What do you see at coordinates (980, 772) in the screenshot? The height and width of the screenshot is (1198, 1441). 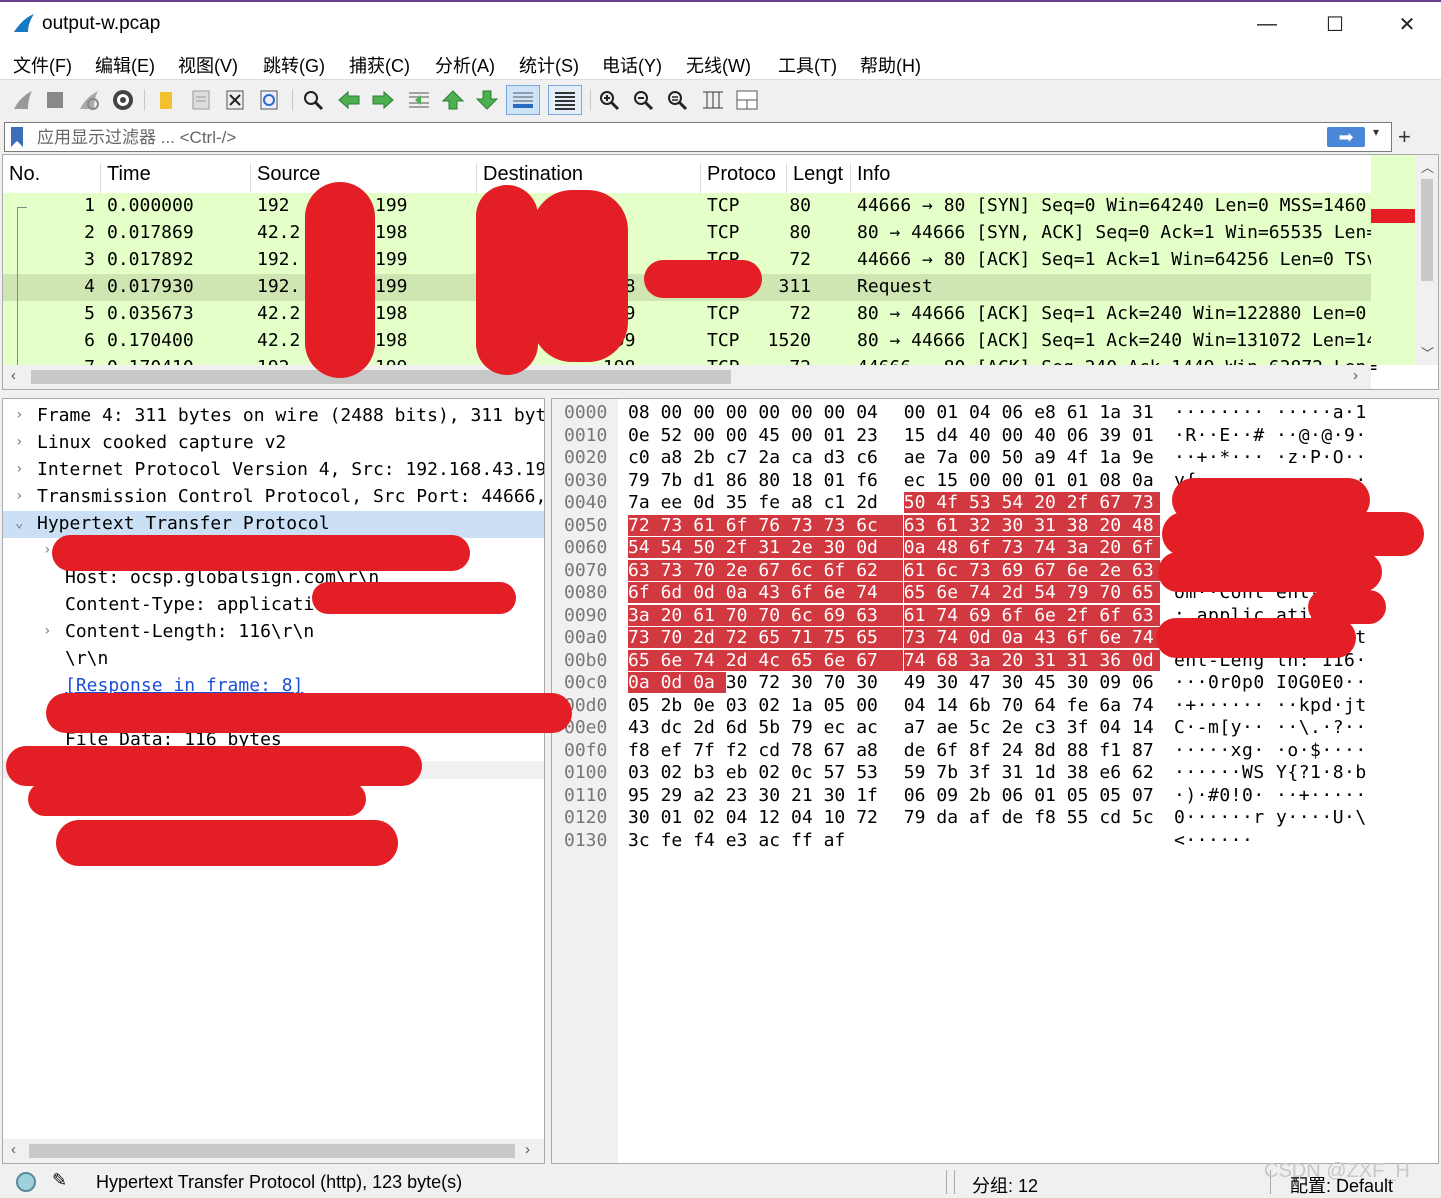 I see `hex-byte: 3f` at bounding box center [980, 772].